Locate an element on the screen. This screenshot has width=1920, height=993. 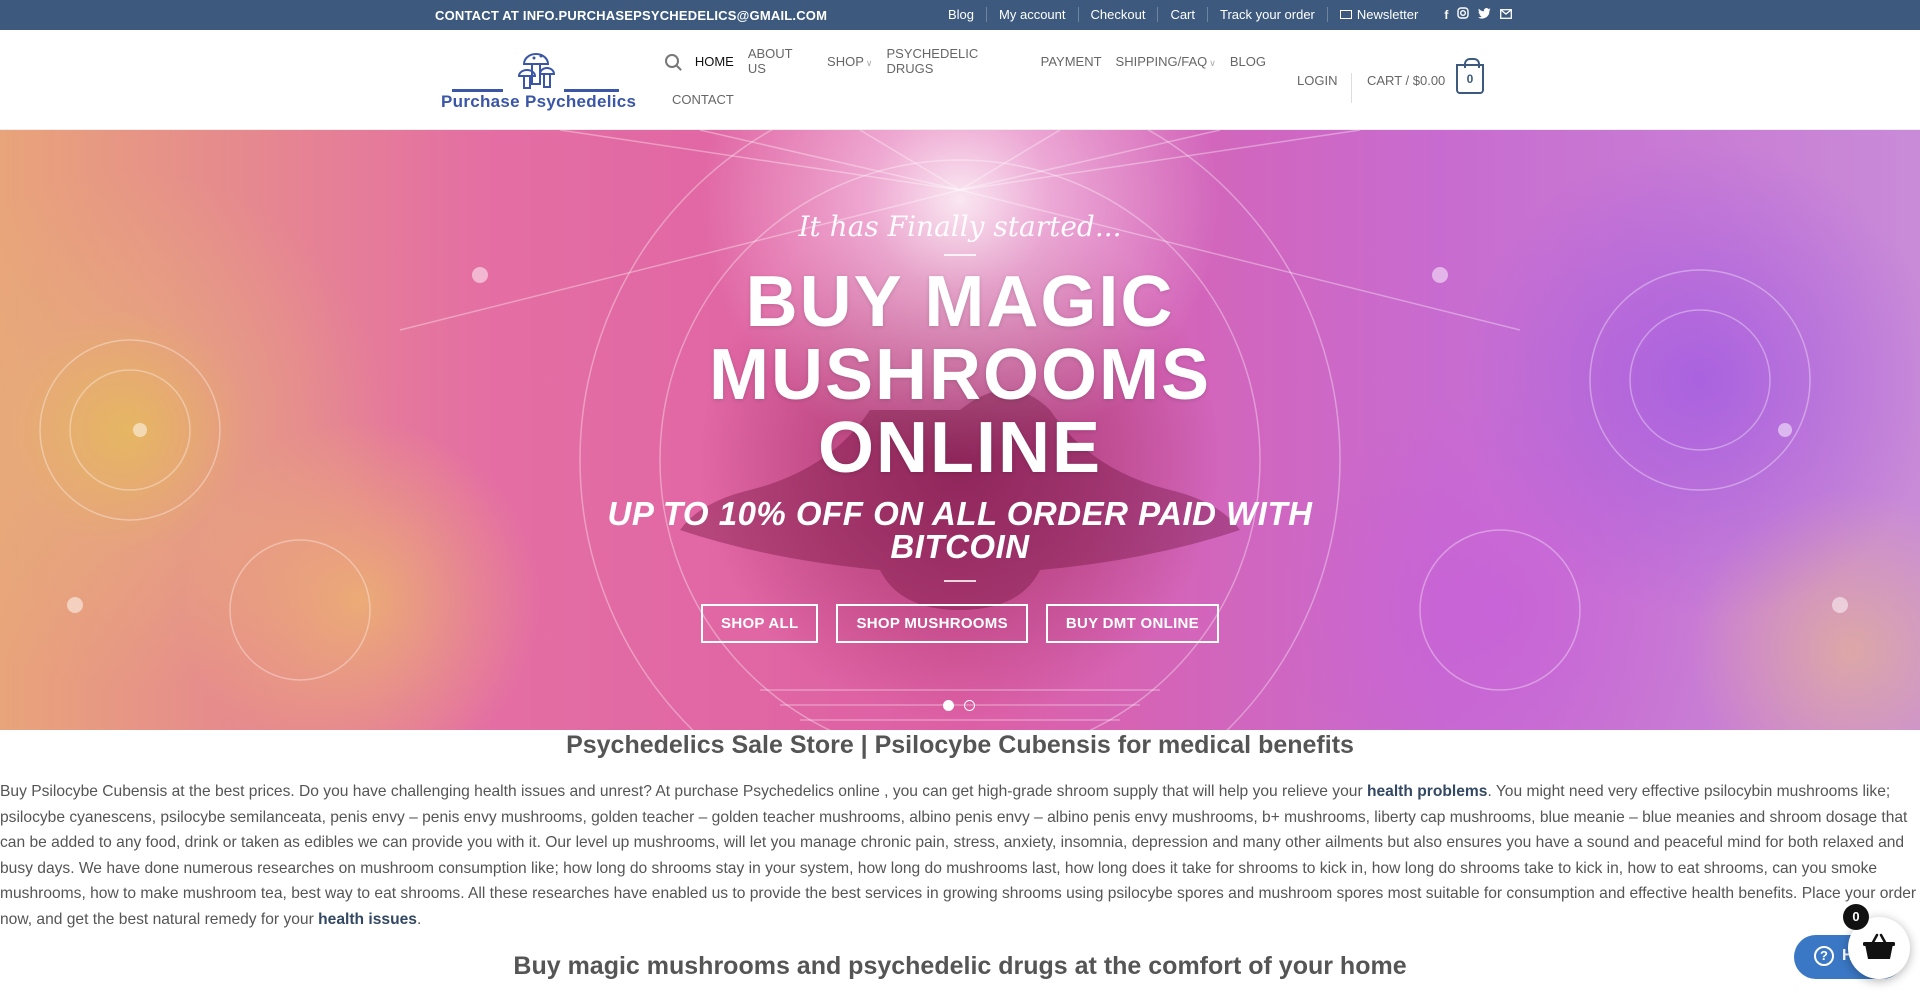
nav-shipping-faq-label: SHIPPING/FAQ is located at coordinates (1161, 61).